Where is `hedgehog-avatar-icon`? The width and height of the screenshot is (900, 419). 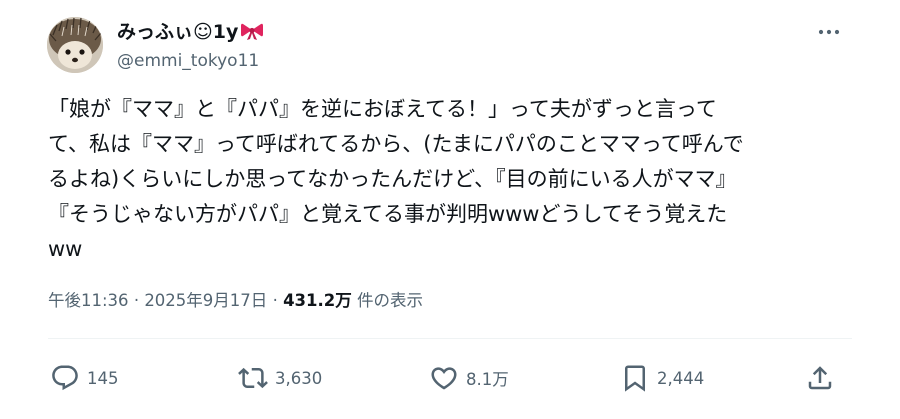 hedgehog-avatar-icon is located at coordinates (75, 45).